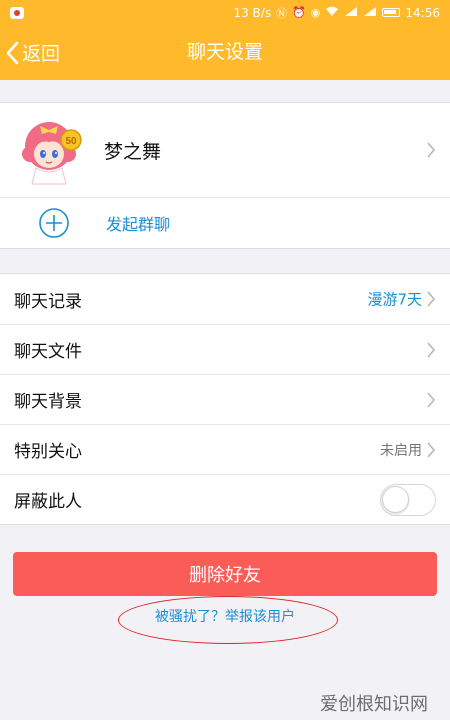  I want to click on row-label: 聊天记录, so click(48, 301).